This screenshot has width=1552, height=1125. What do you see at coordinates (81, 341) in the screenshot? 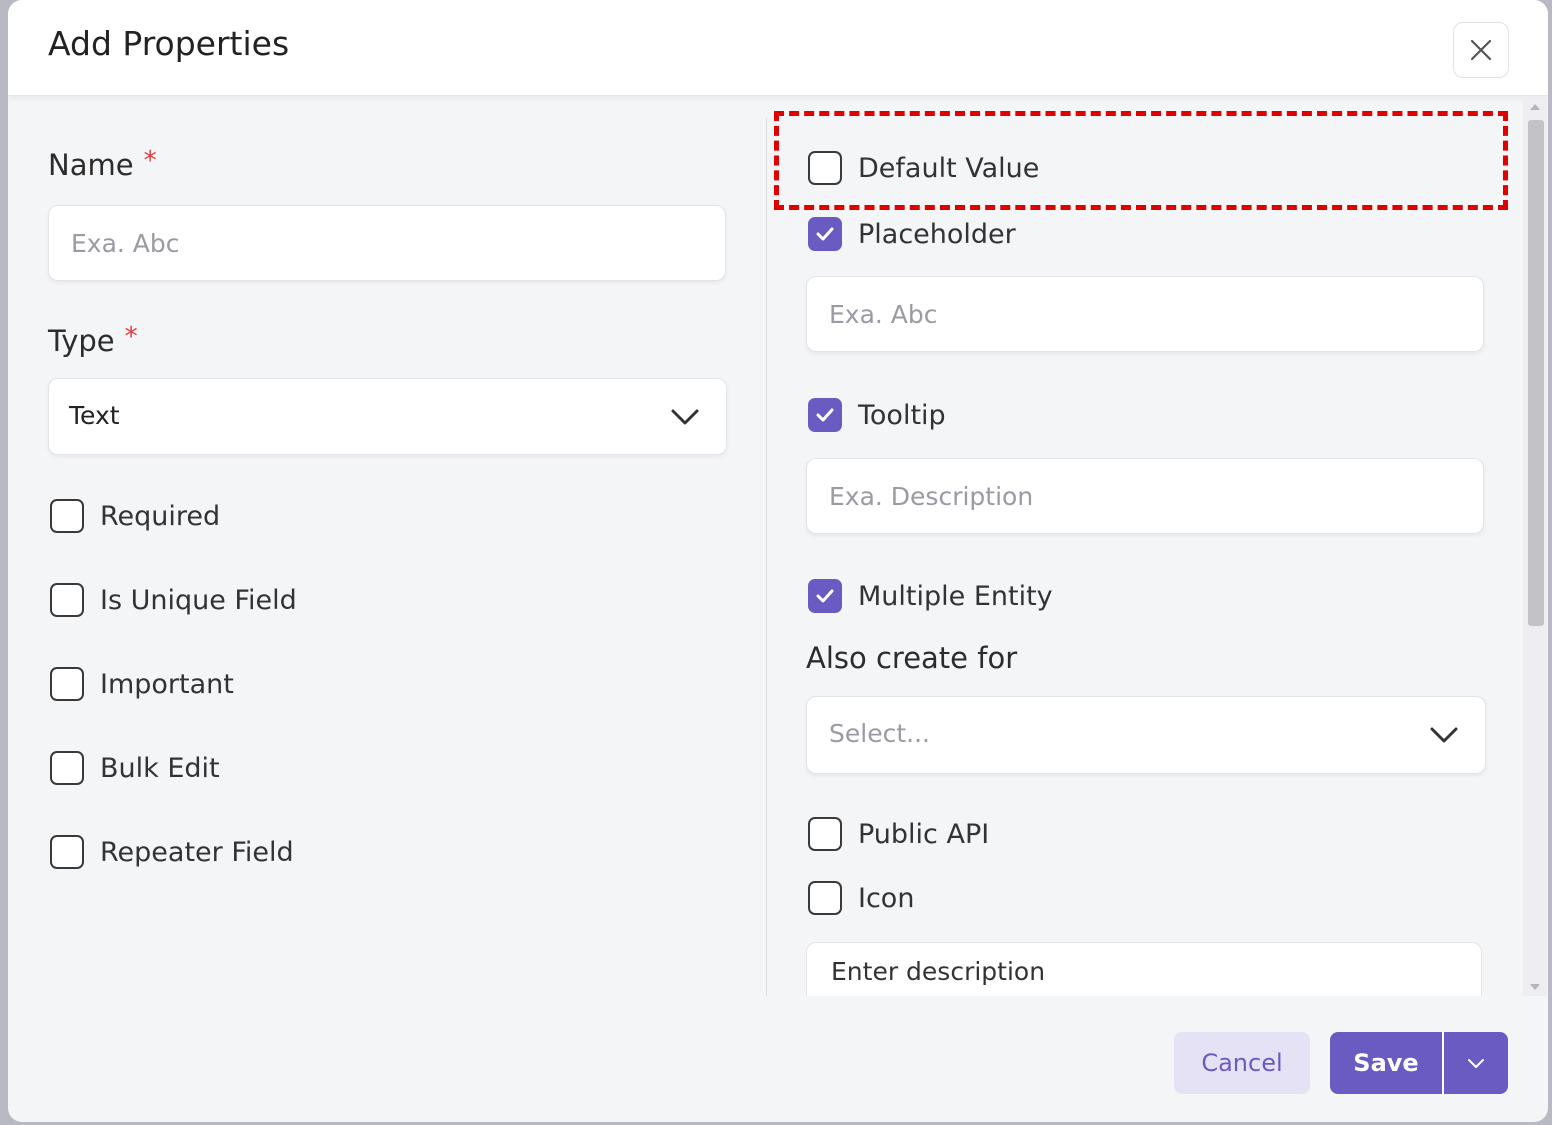
I see `type-label-text: Type` at bounding box center [81, 341].